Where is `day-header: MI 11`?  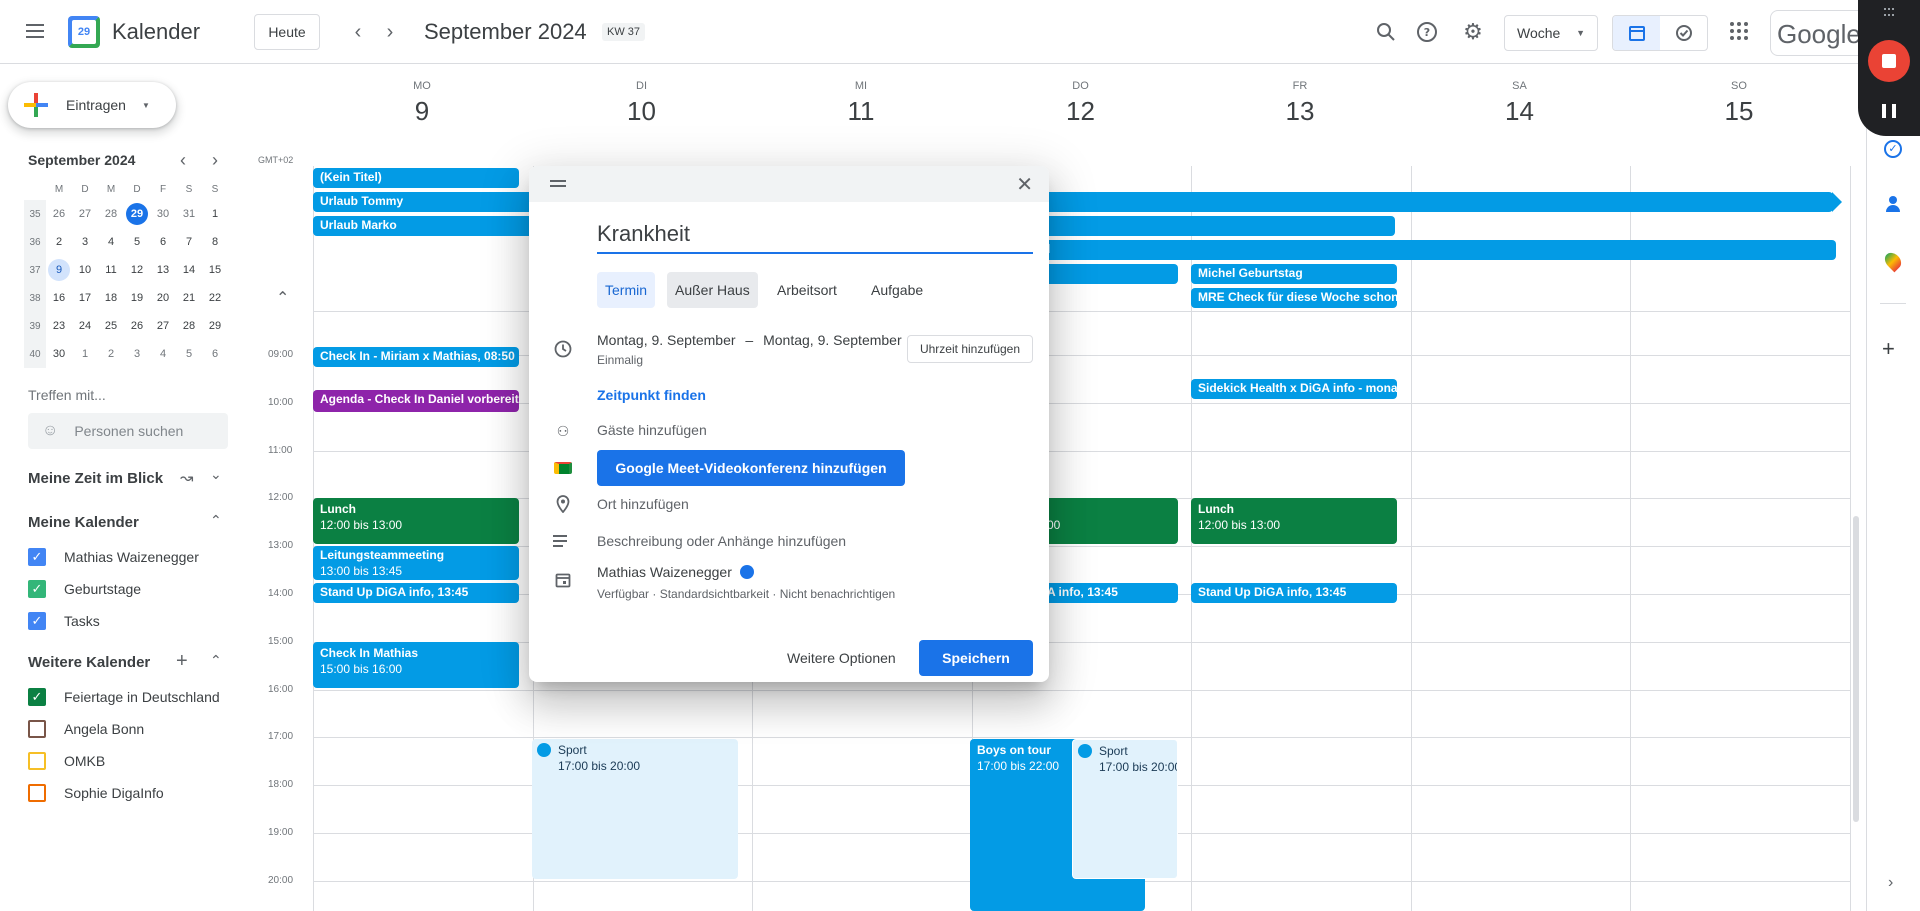
day-header: MI 11 is located at coordinates (861, 103).